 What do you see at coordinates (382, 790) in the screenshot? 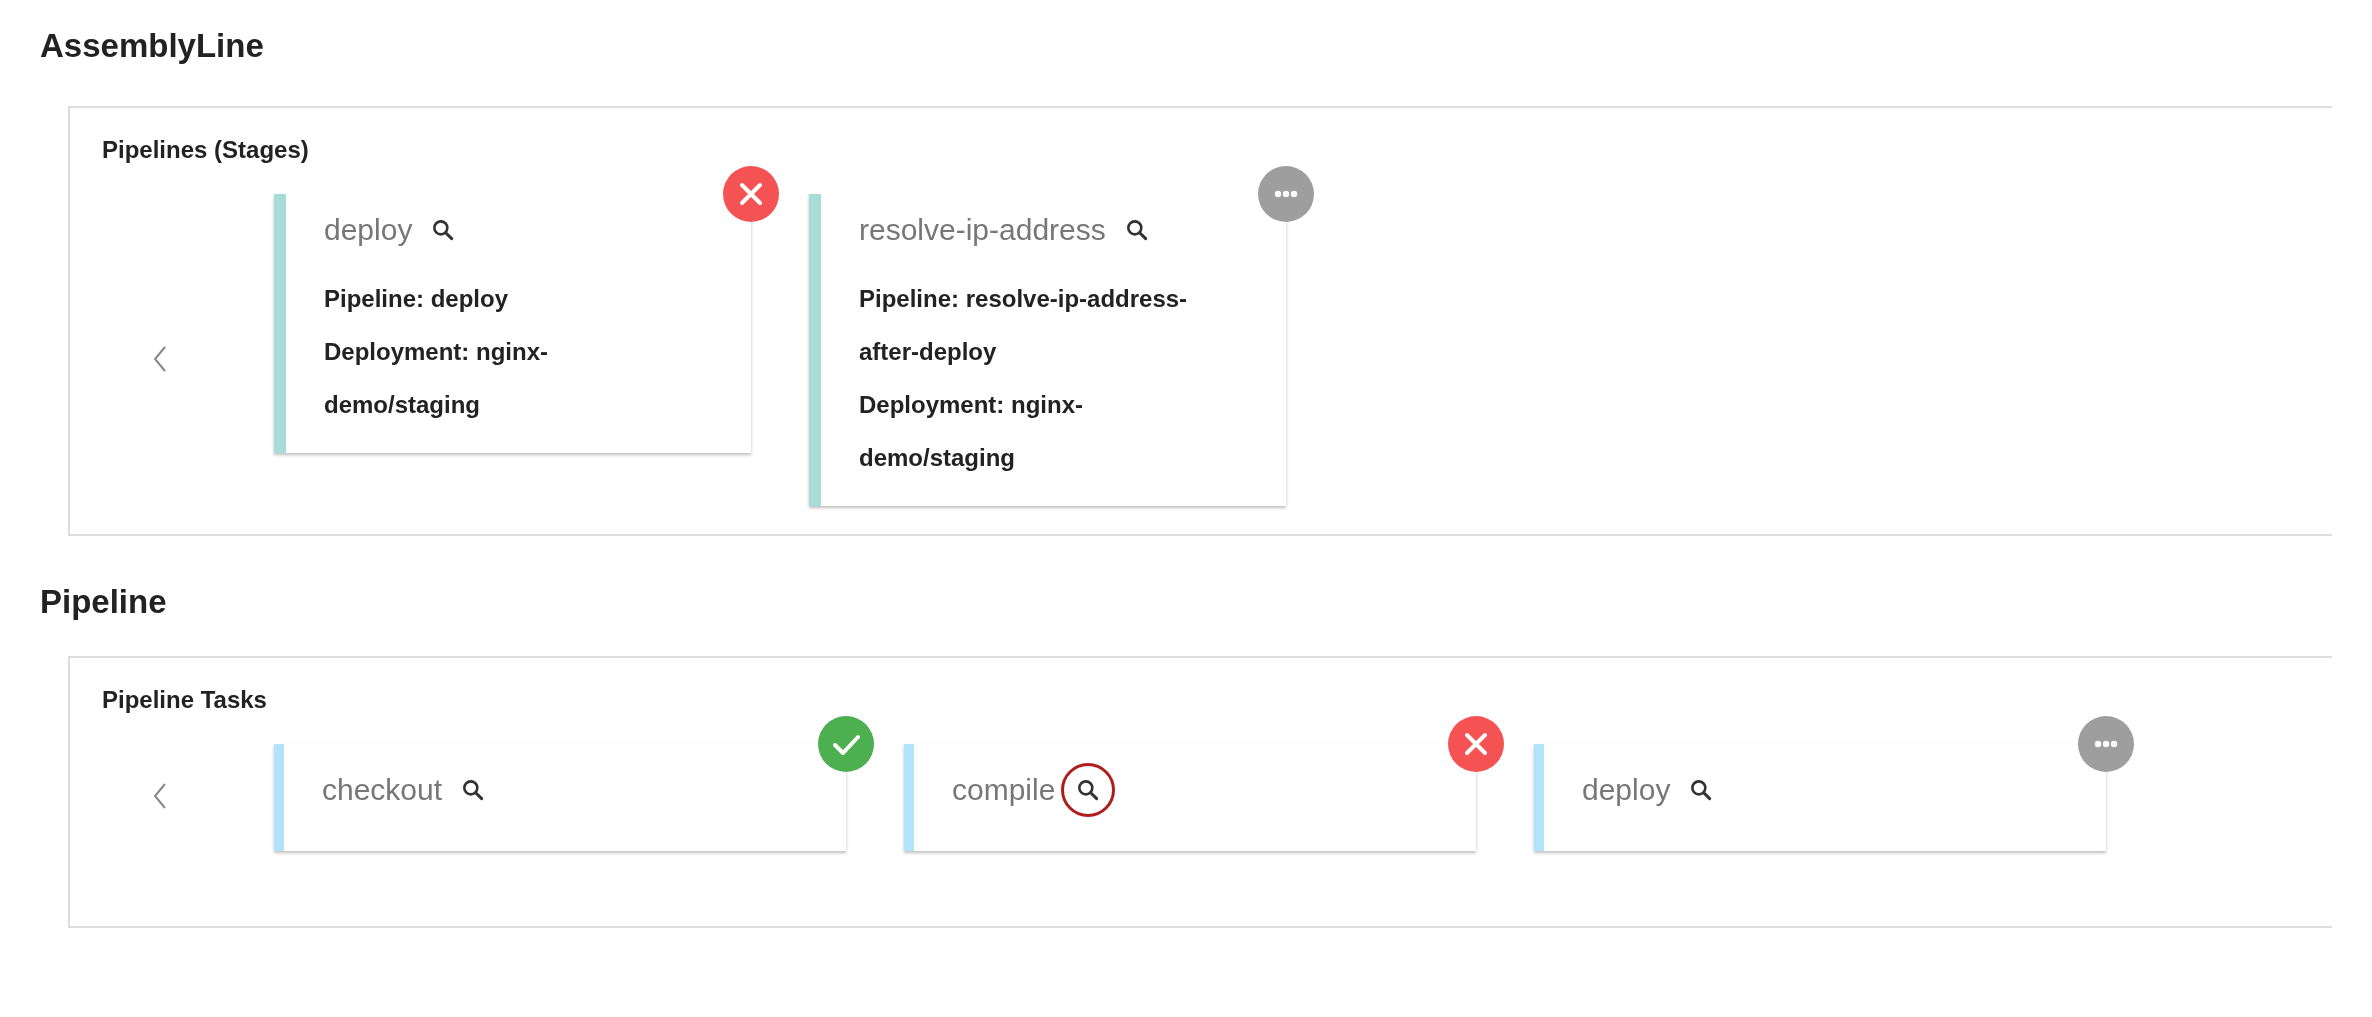
I see `task-name: checkout` at bounding box center [382, 790].